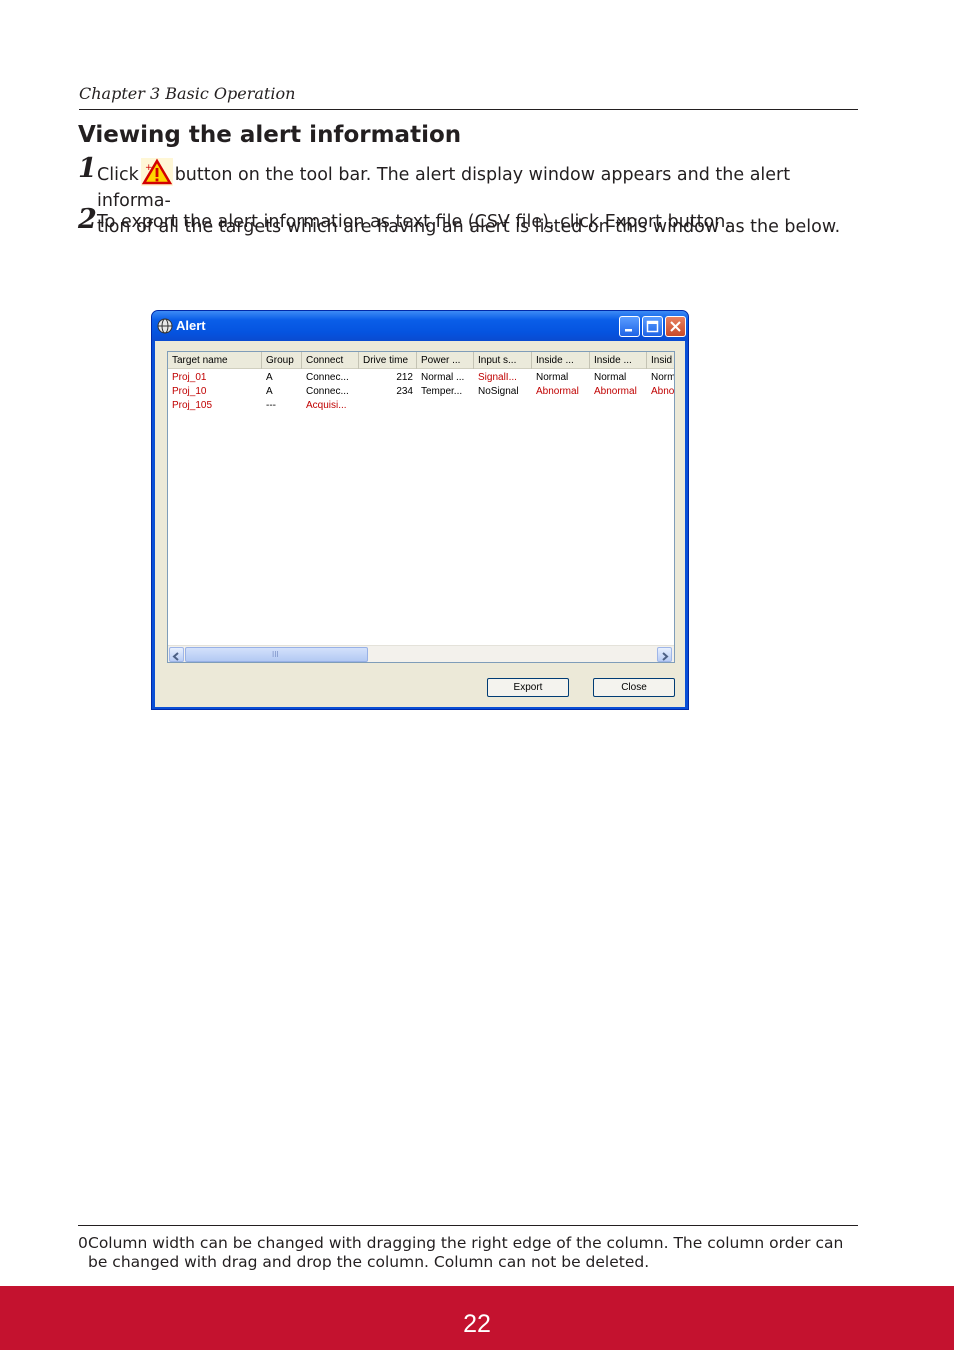 This screenshot has height=1350, width=954. I want to click on cell-input, so click(503, 406).